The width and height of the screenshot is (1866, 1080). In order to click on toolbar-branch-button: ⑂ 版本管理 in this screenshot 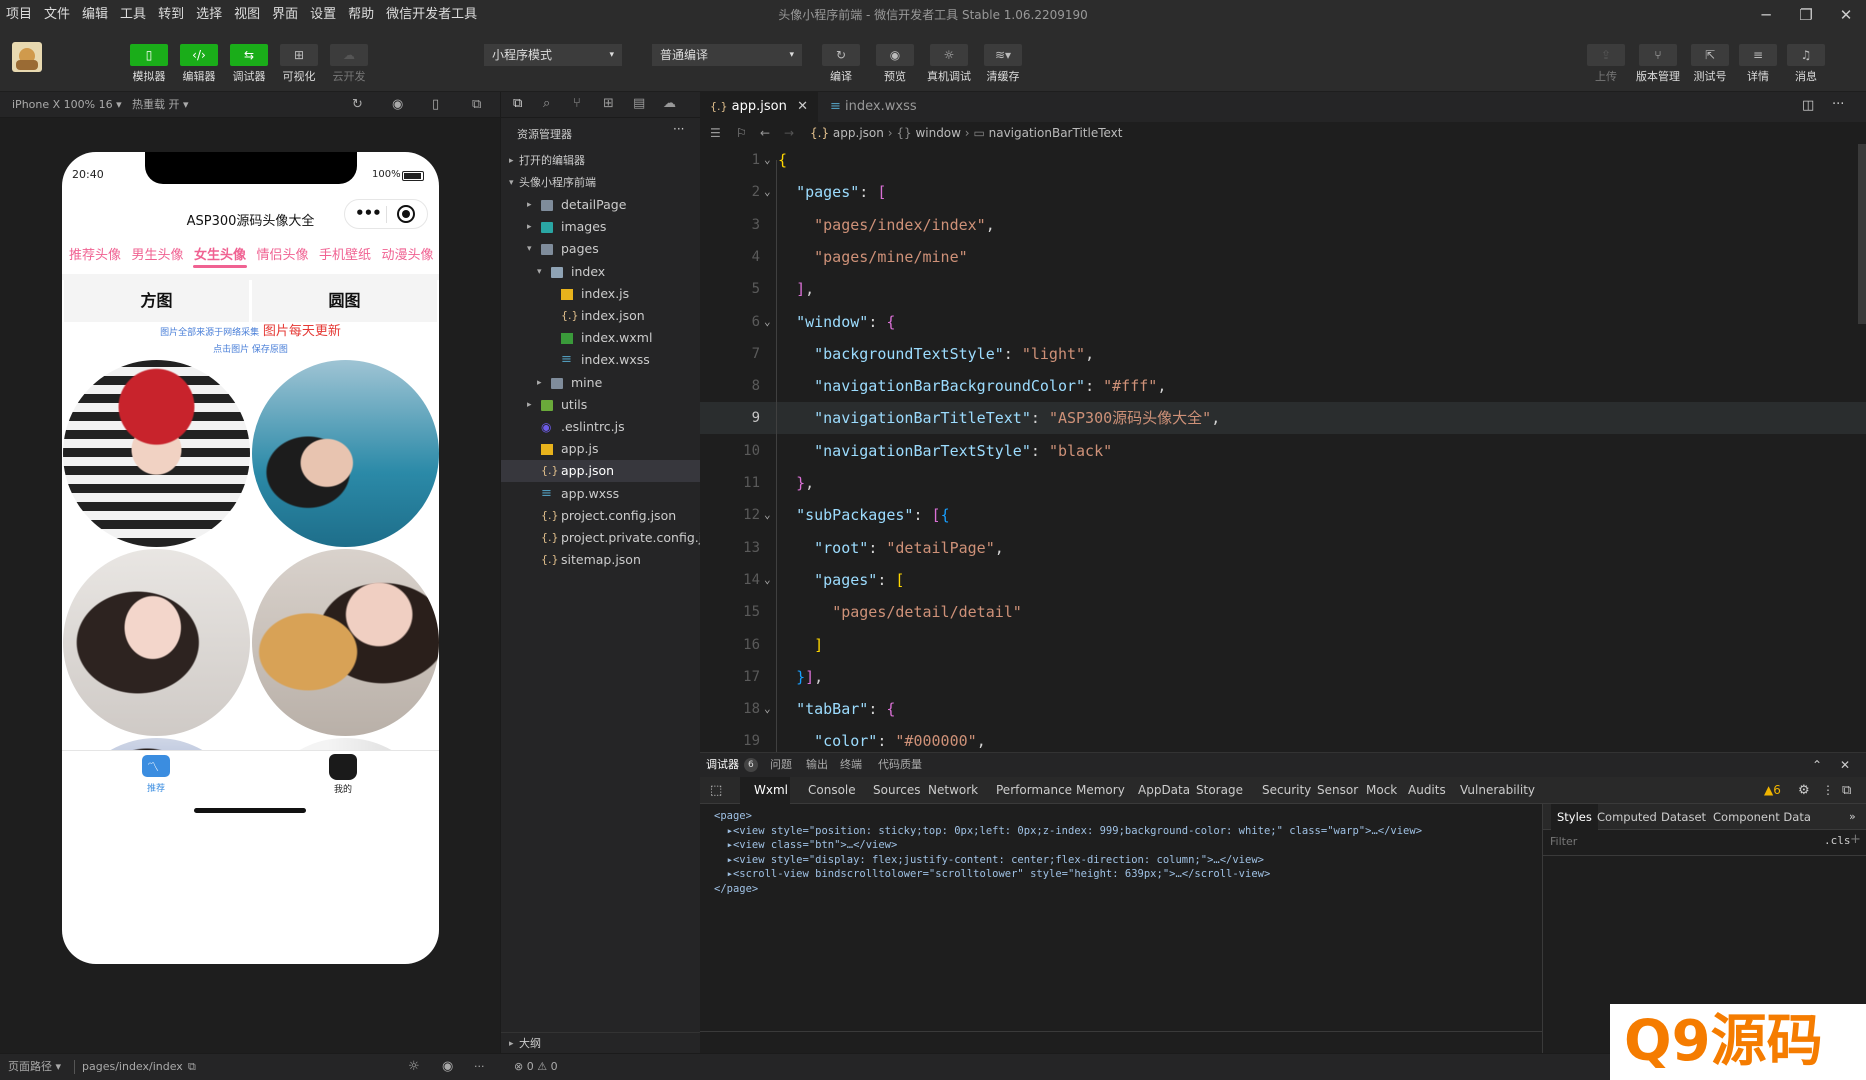, I will do `click(1658, 64)`.